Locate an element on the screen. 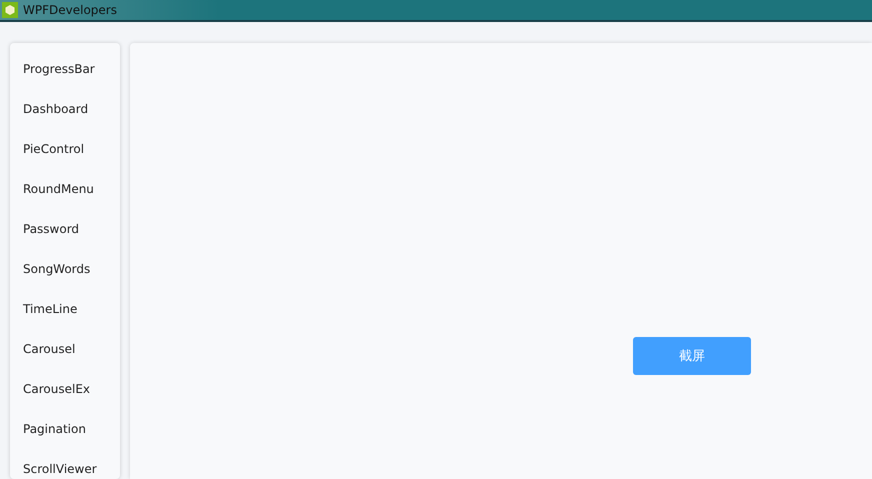 Image resolution: width=872 pixels, height=479 pixels. sidebar-item: Carousel is located at coordinates (65, 349).